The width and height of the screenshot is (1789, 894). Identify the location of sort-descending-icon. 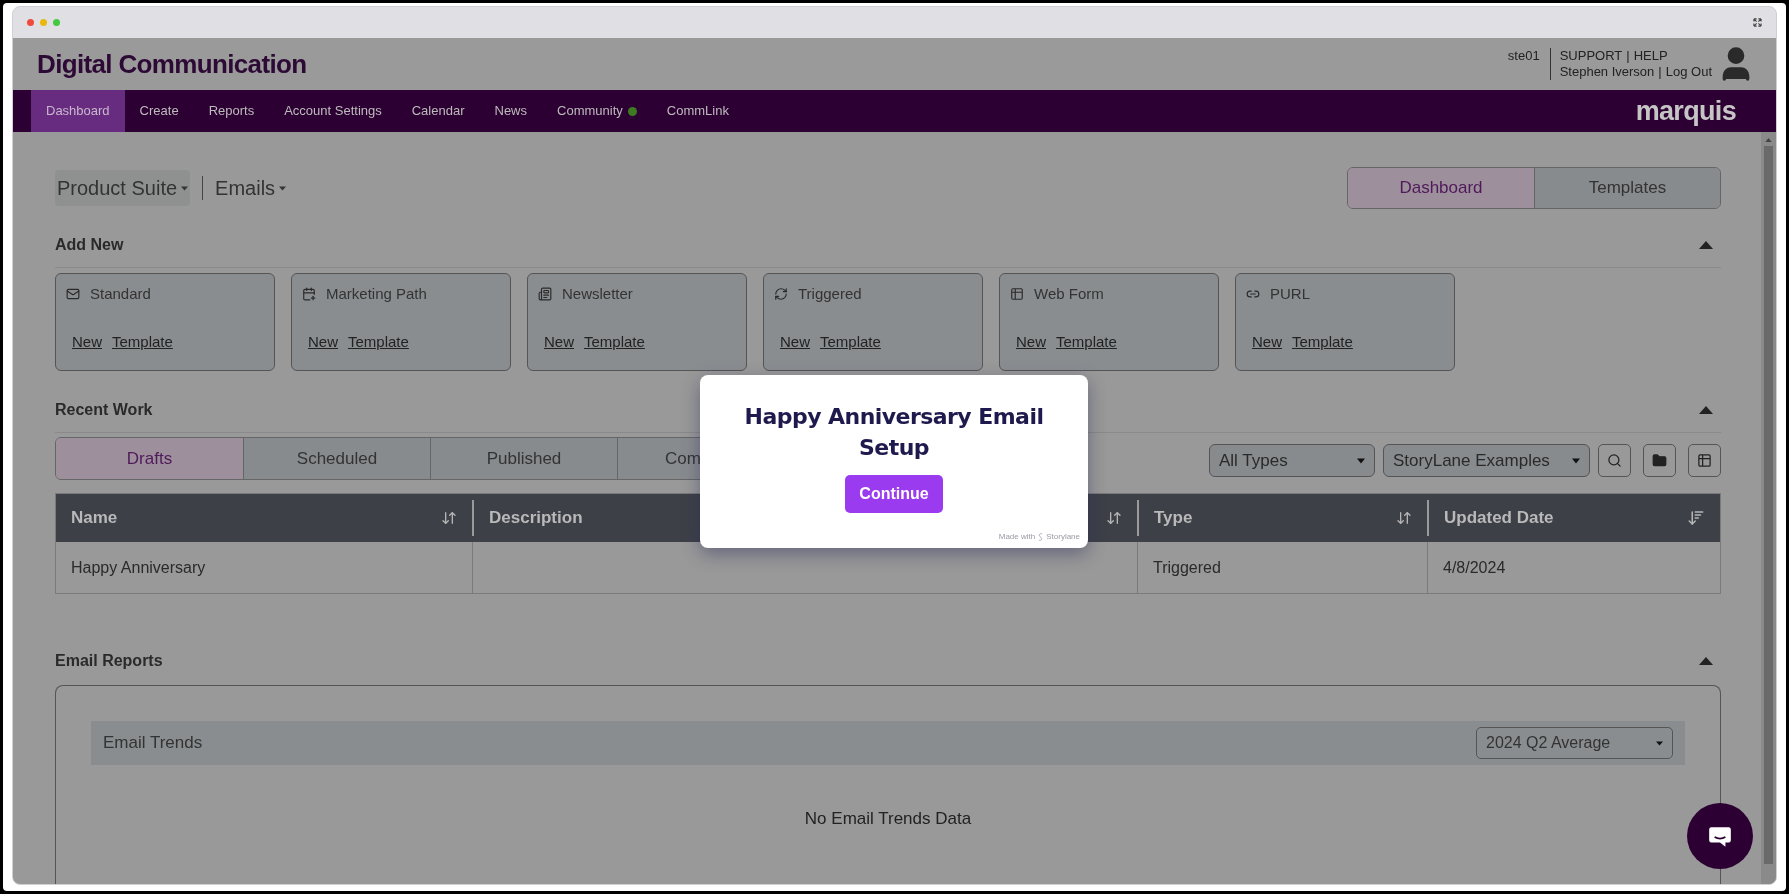
(1696, 518).